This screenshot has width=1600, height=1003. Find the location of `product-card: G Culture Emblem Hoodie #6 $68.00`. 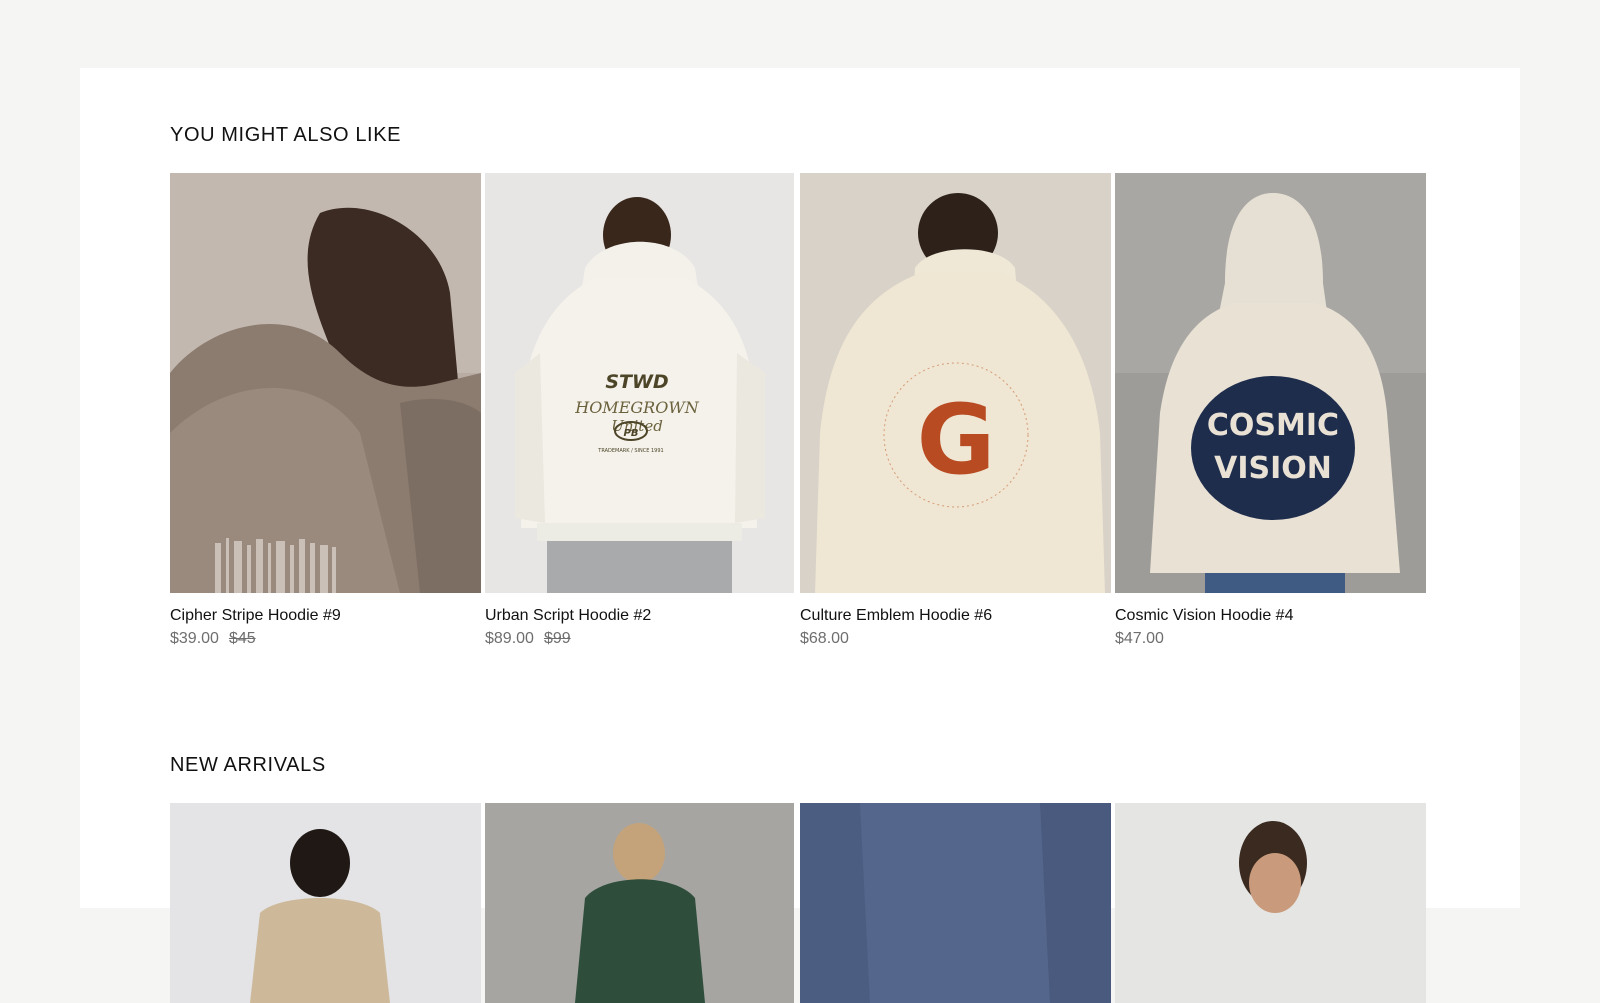

product-card: G Culture Emblem Hoodie #6 $68.00 is located at coordinates (955, 411).